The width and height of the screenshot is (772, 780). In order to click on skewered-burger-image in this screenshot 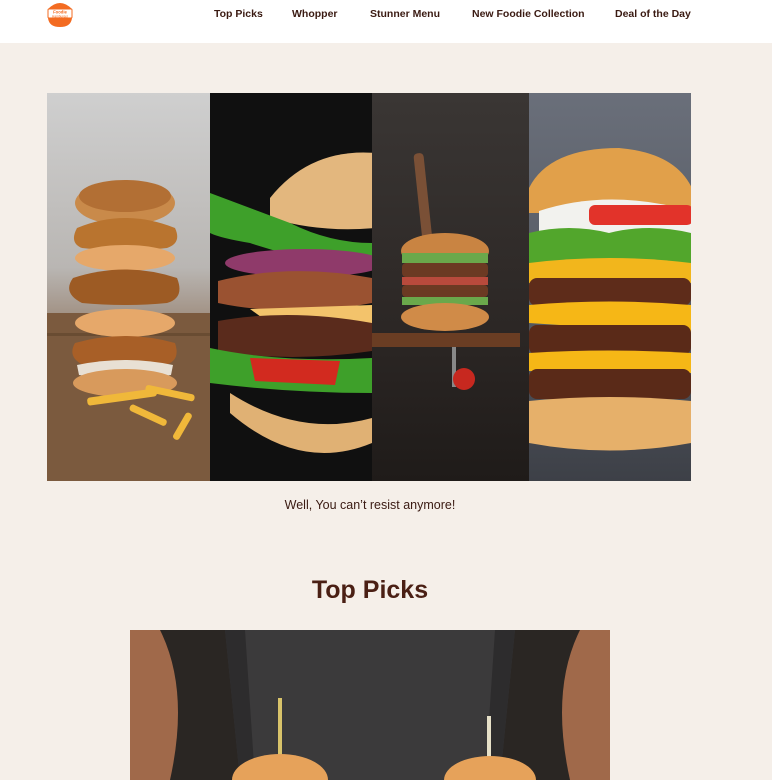, I will do `click(450, 287)`.